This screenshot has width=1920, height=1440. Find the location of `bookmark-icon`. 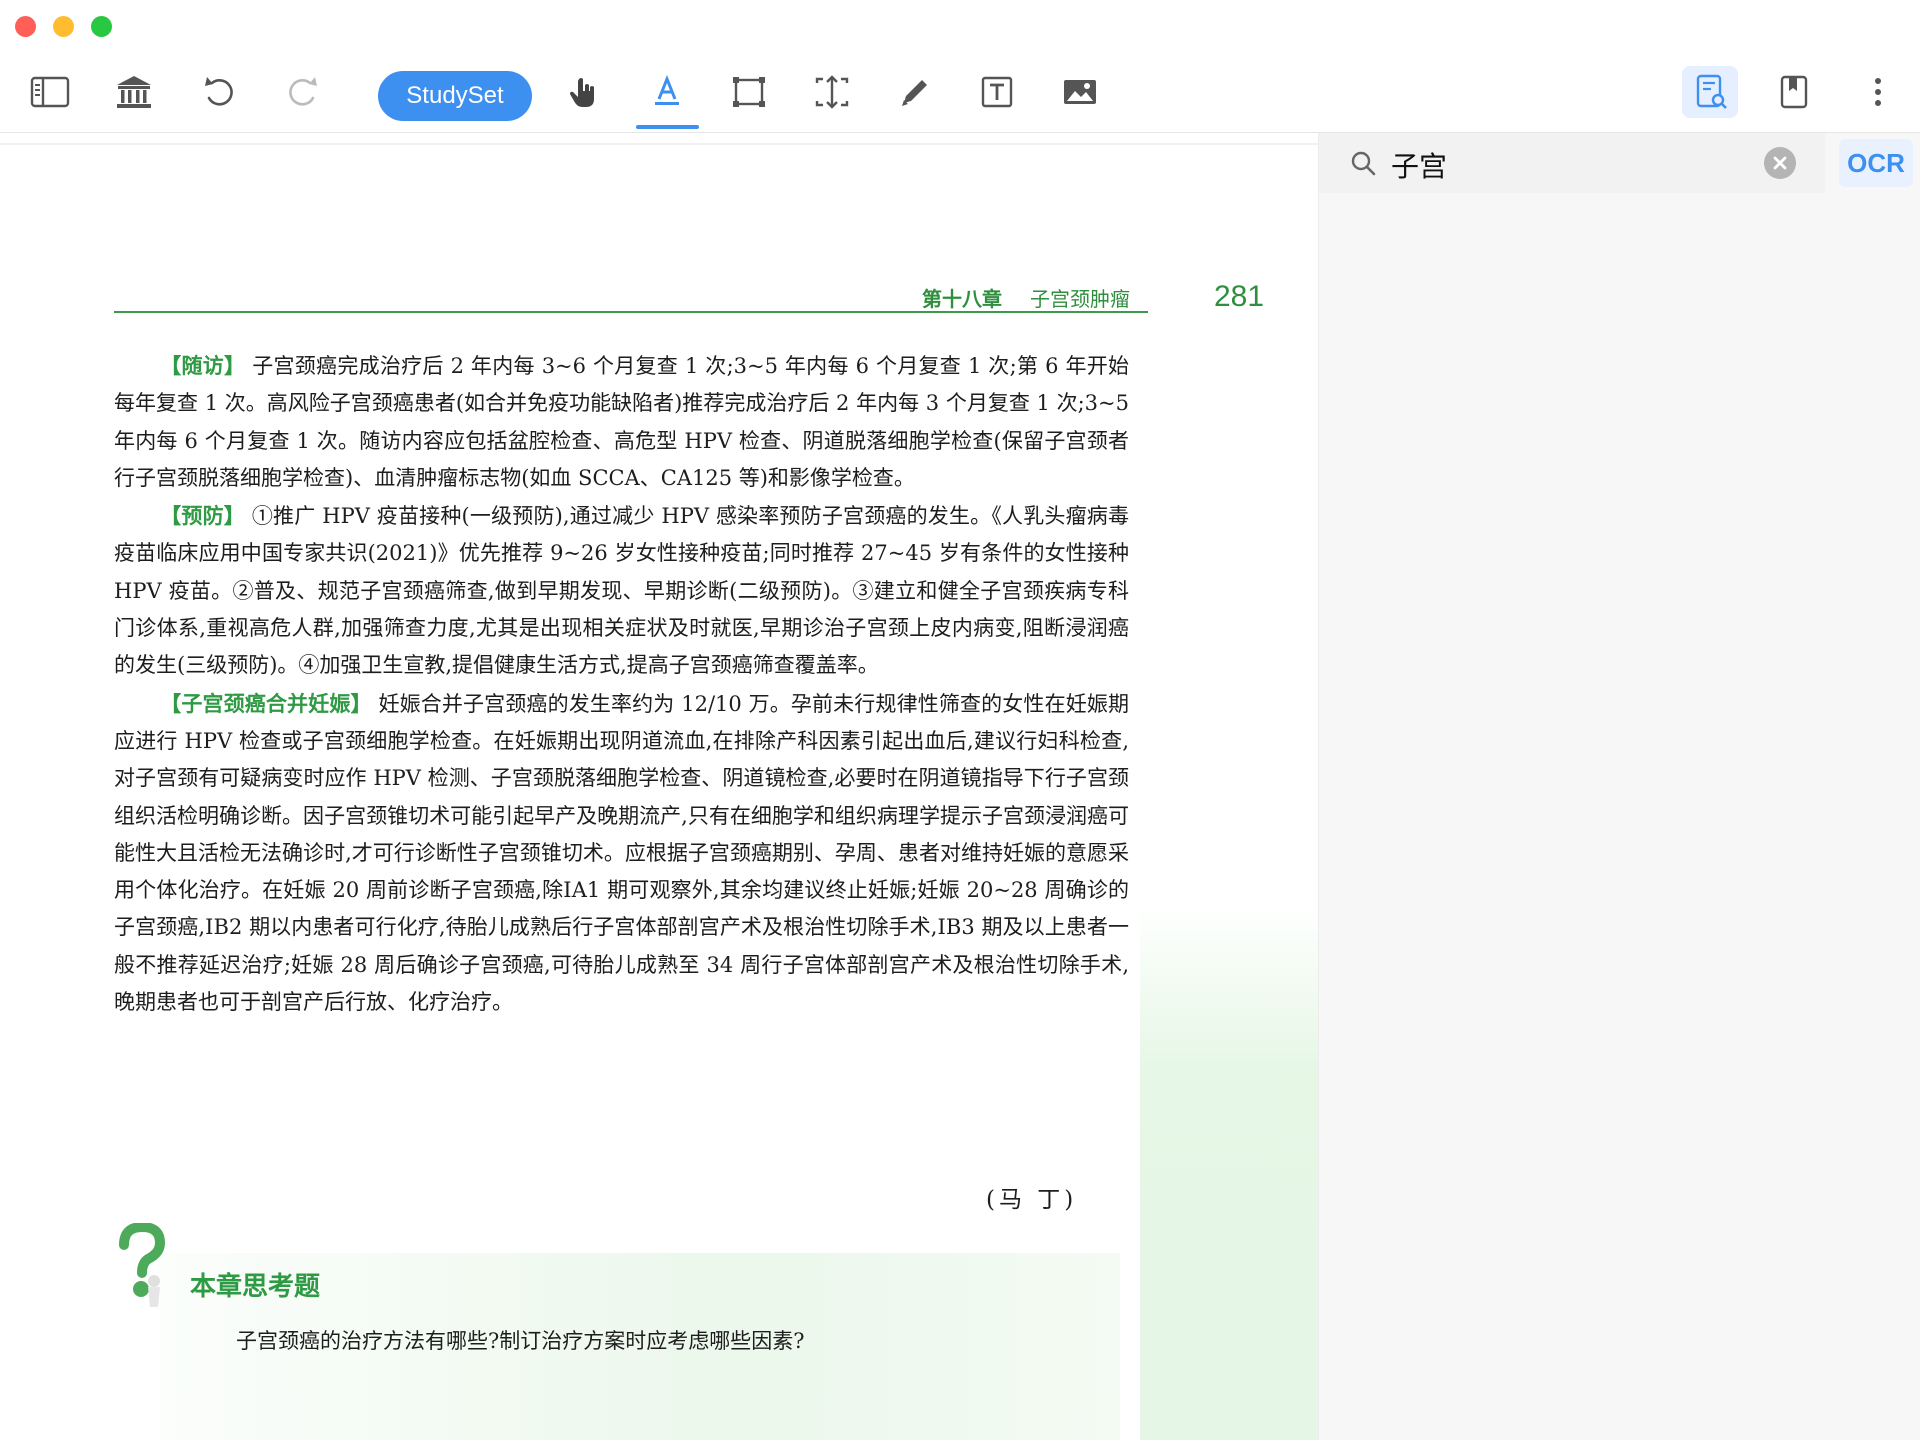

bookmark-icon is located at coordinates (1794, 92).